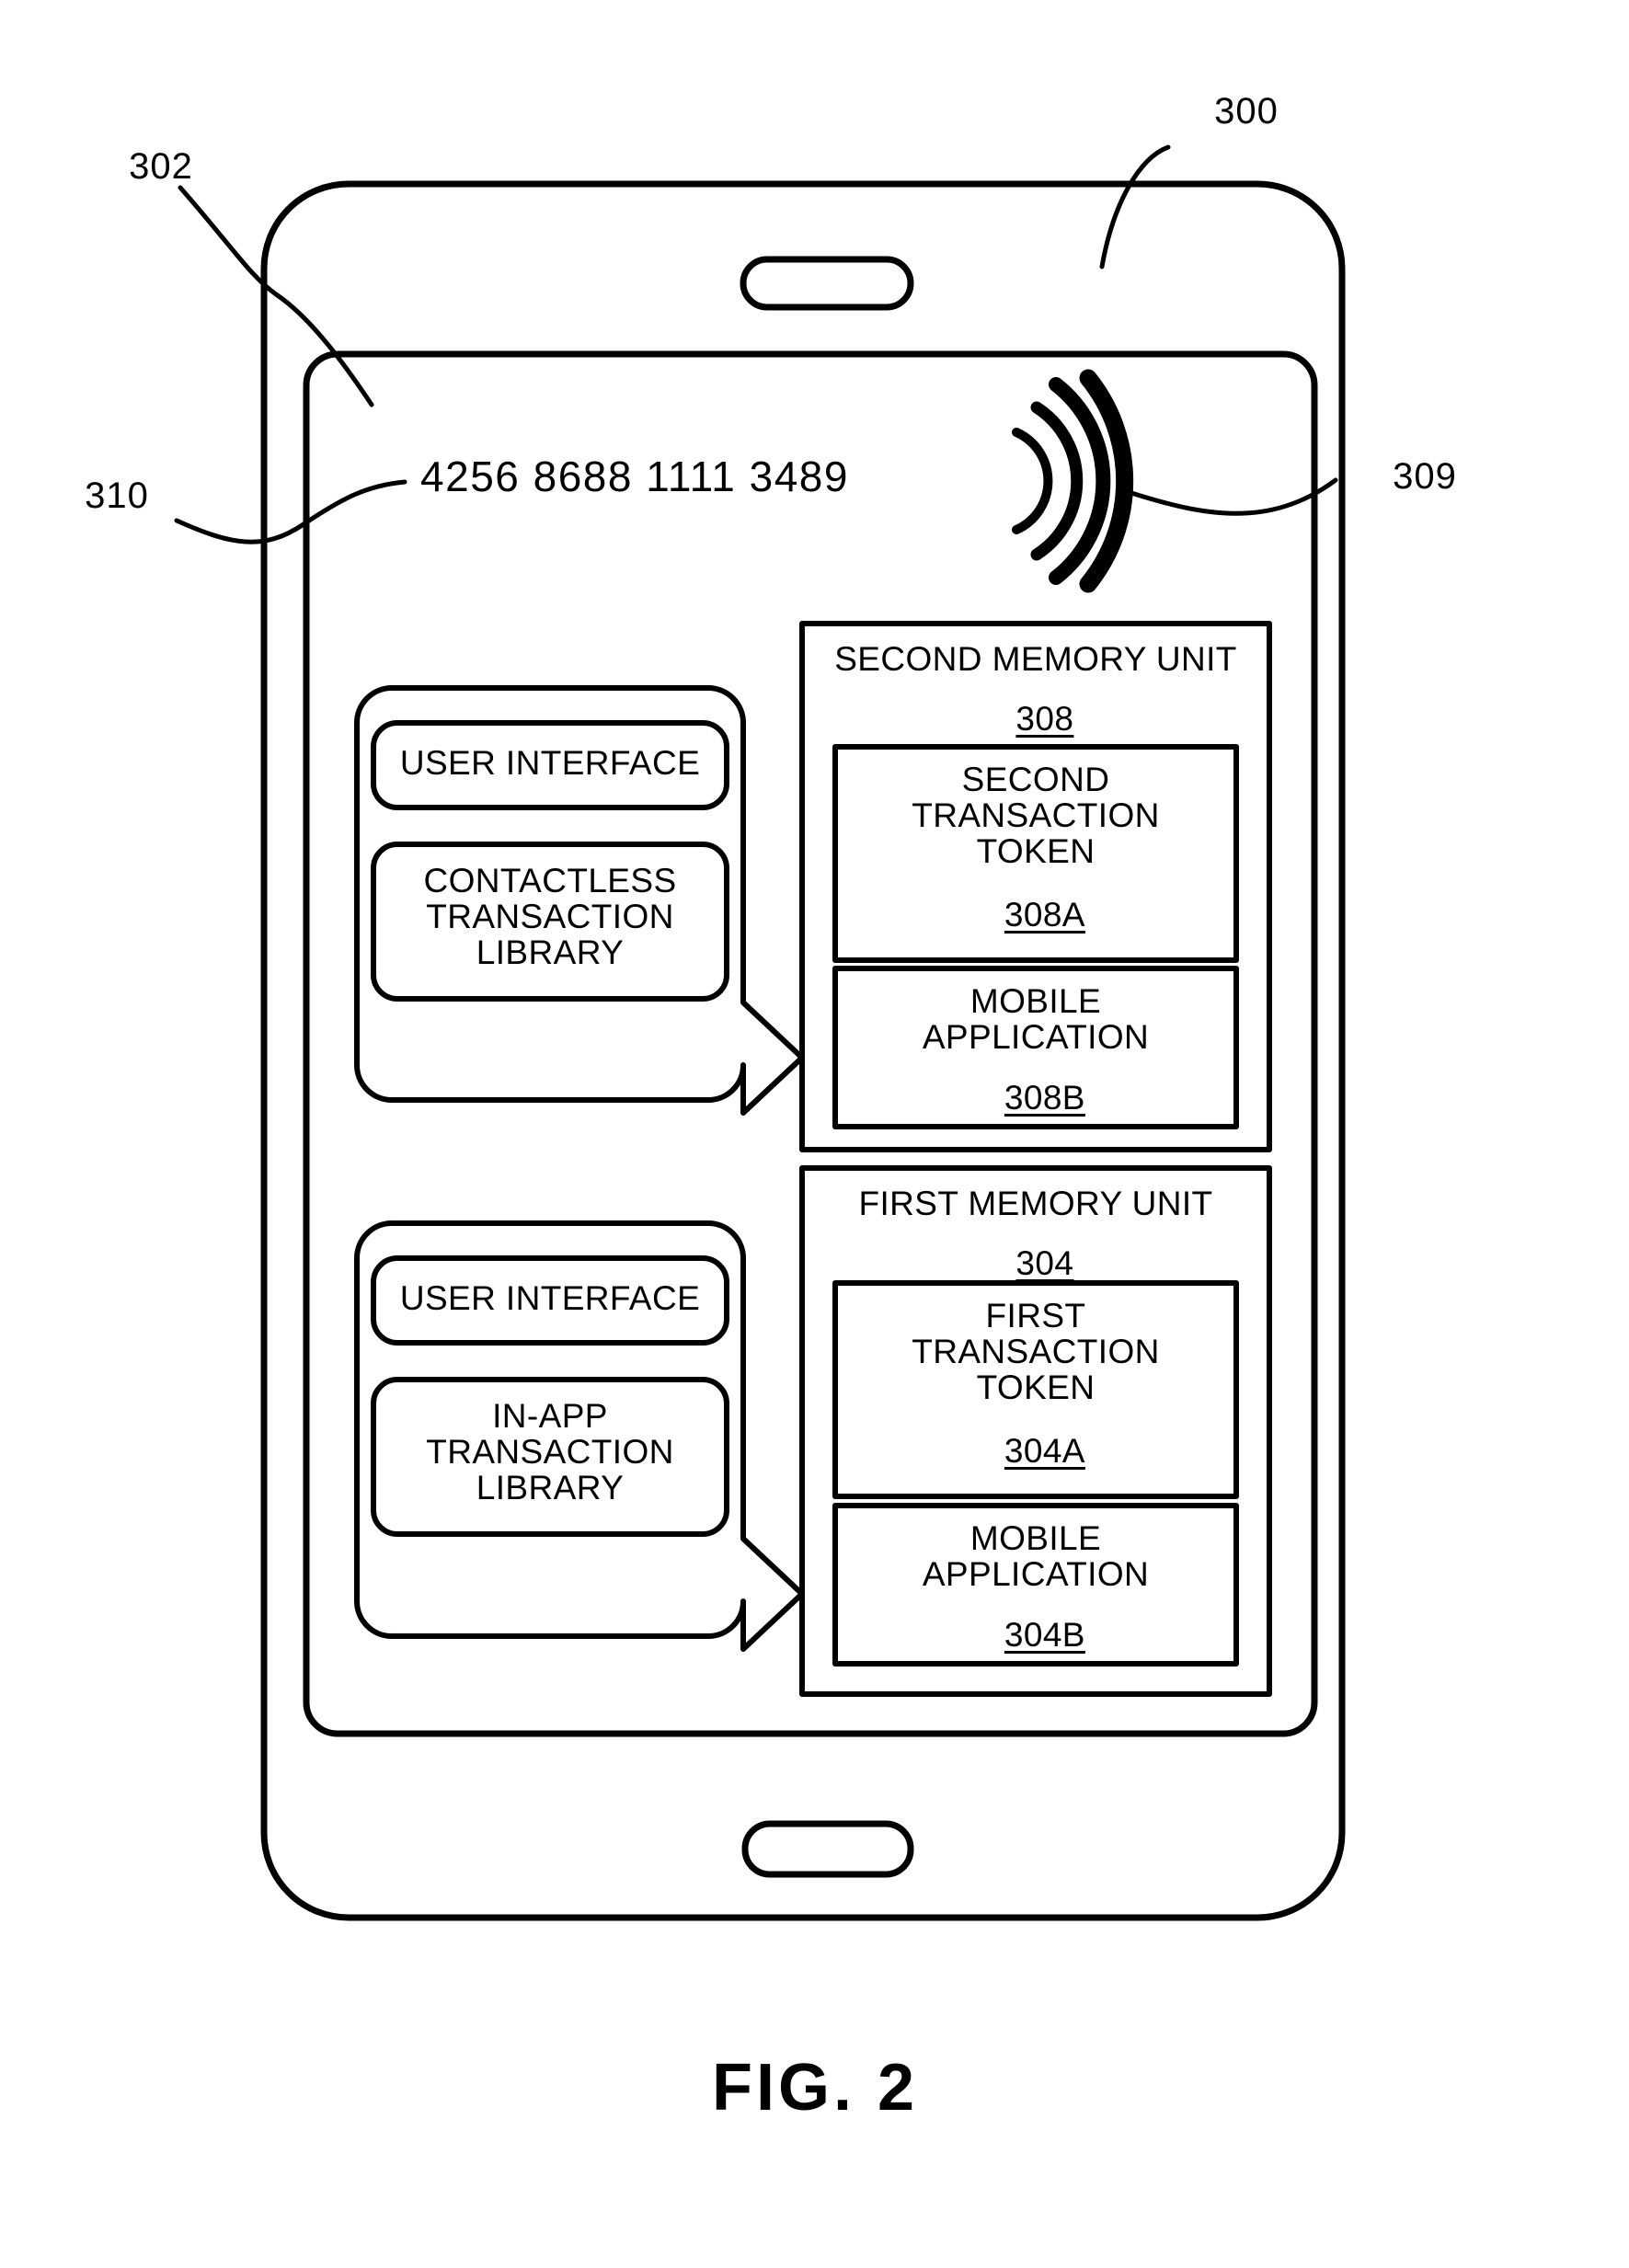 The height and width of the screenshot is (2268, 1629). I want to click on first-transaction-token-ref-wrap: 304A, so click(1035, 1450).